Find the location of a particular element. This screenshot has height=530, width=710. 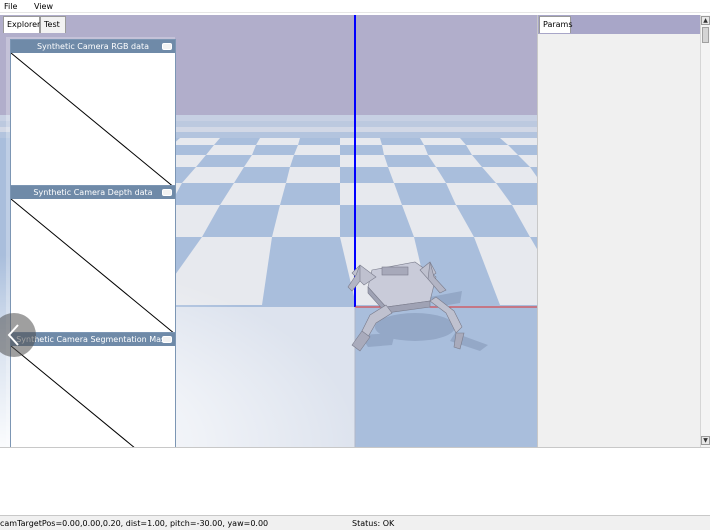

menu-bar: File View is located at coordinates (355, 6).